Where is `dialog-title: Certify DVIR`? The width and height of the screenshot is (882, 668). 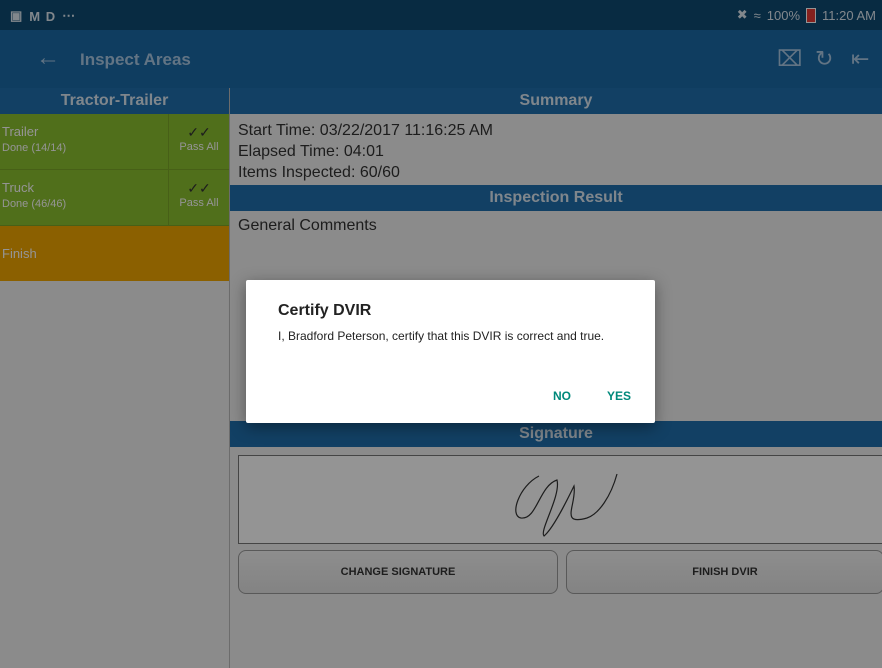 dialog-title: Certify DVIR is located at coordinates (325, 310).